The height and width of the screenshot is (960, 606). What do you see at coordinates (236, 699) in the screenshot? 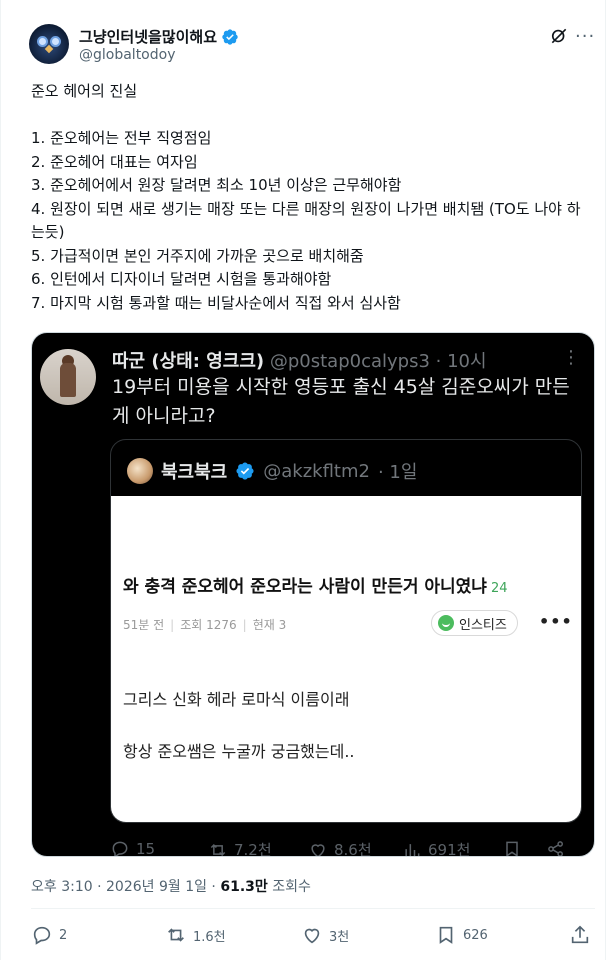
I see `quote-body-line: 그리스 신화 헤라 로마식 이름이래` at bounding box center [236, 699].